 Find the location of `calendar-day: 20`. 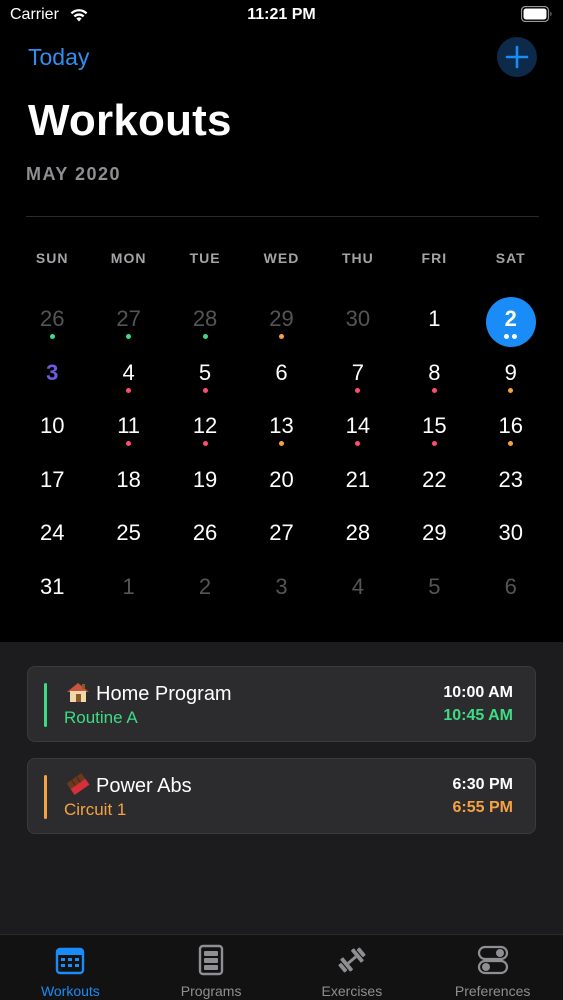

calendar-day: 20 is located at coordinates (281, 485).